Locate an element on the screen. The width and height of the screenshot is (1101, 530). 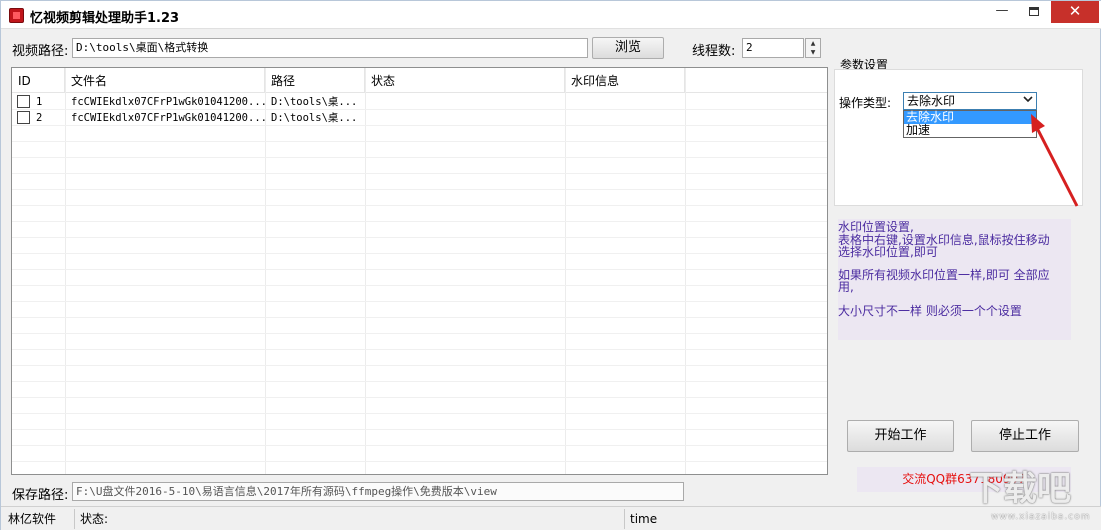
video-path-label: 视频路径: is located at coordinates (40, 51).